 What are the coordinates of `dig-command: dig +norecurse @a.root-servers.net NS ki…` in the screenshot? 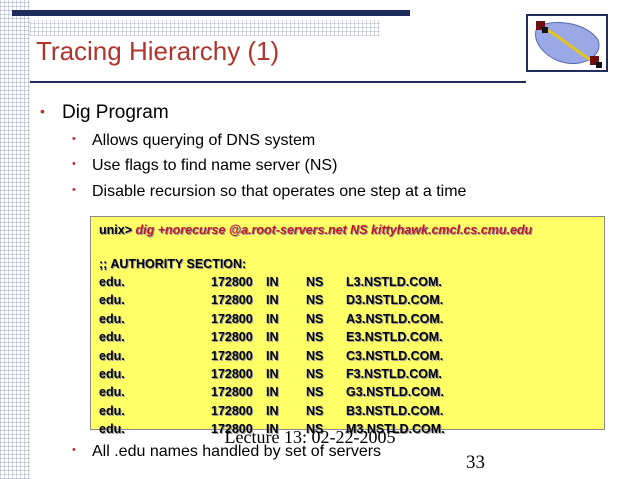 It's located at (334, 230).